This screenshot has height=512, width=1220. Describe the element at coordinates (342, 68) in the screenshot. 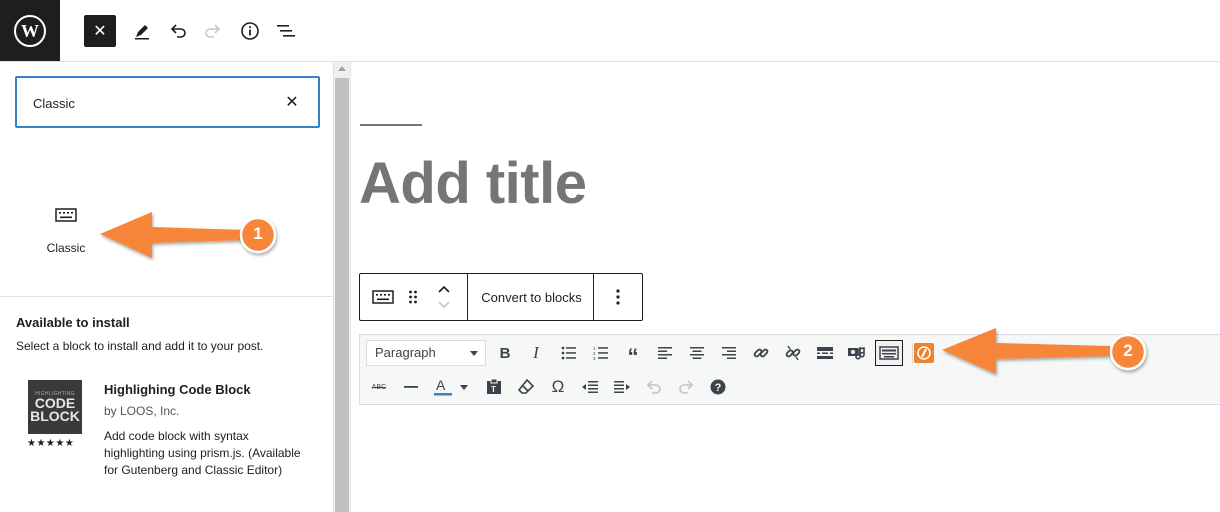

I see `scroll-up-arrow-icon` at that location.